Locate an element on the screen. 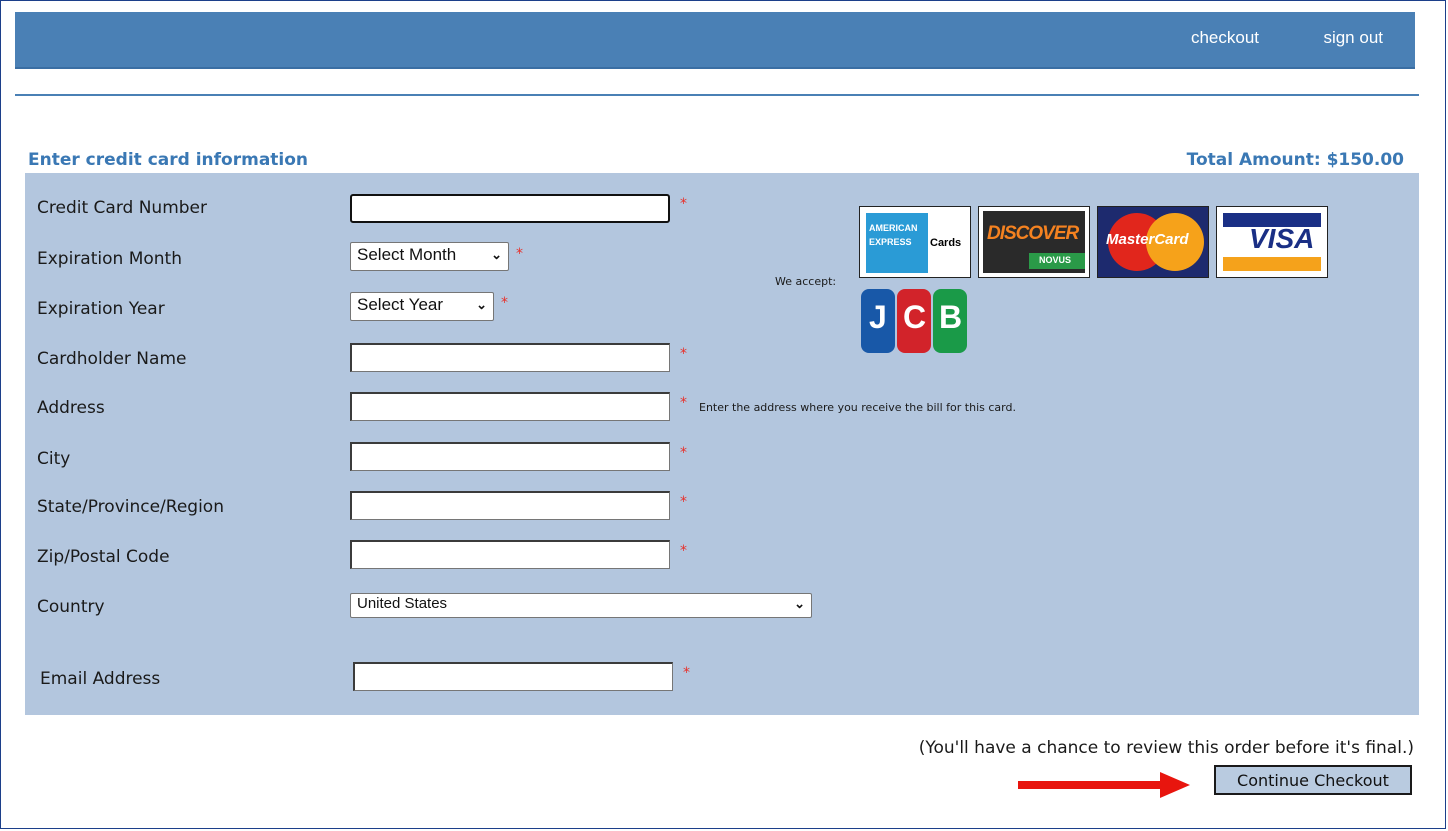 This screenshot has height=831, width=1448. jcb-logo: J C B is located at coordinates (915, 321).